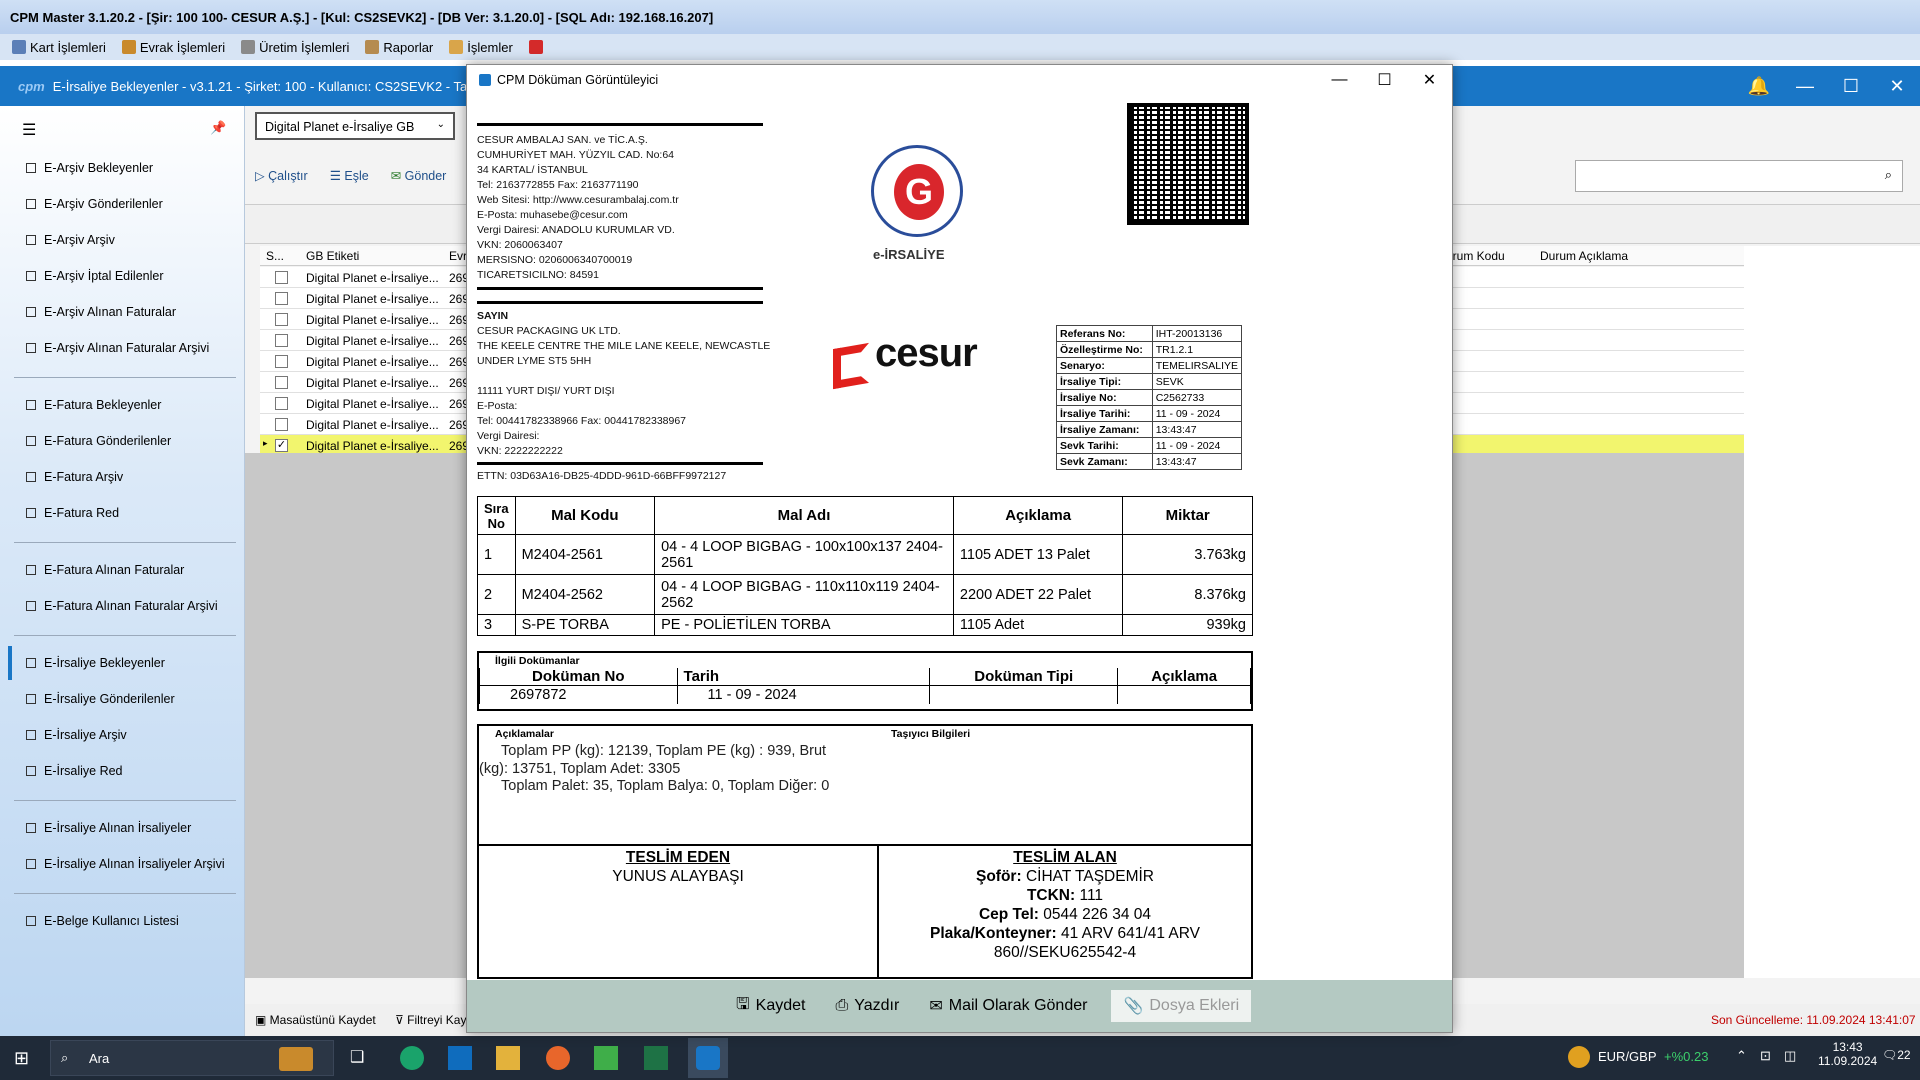  Describe the element at coordinates (1847, 1054) in the screenshot. I see `clock: 13:43 11.09.2024` at that location.